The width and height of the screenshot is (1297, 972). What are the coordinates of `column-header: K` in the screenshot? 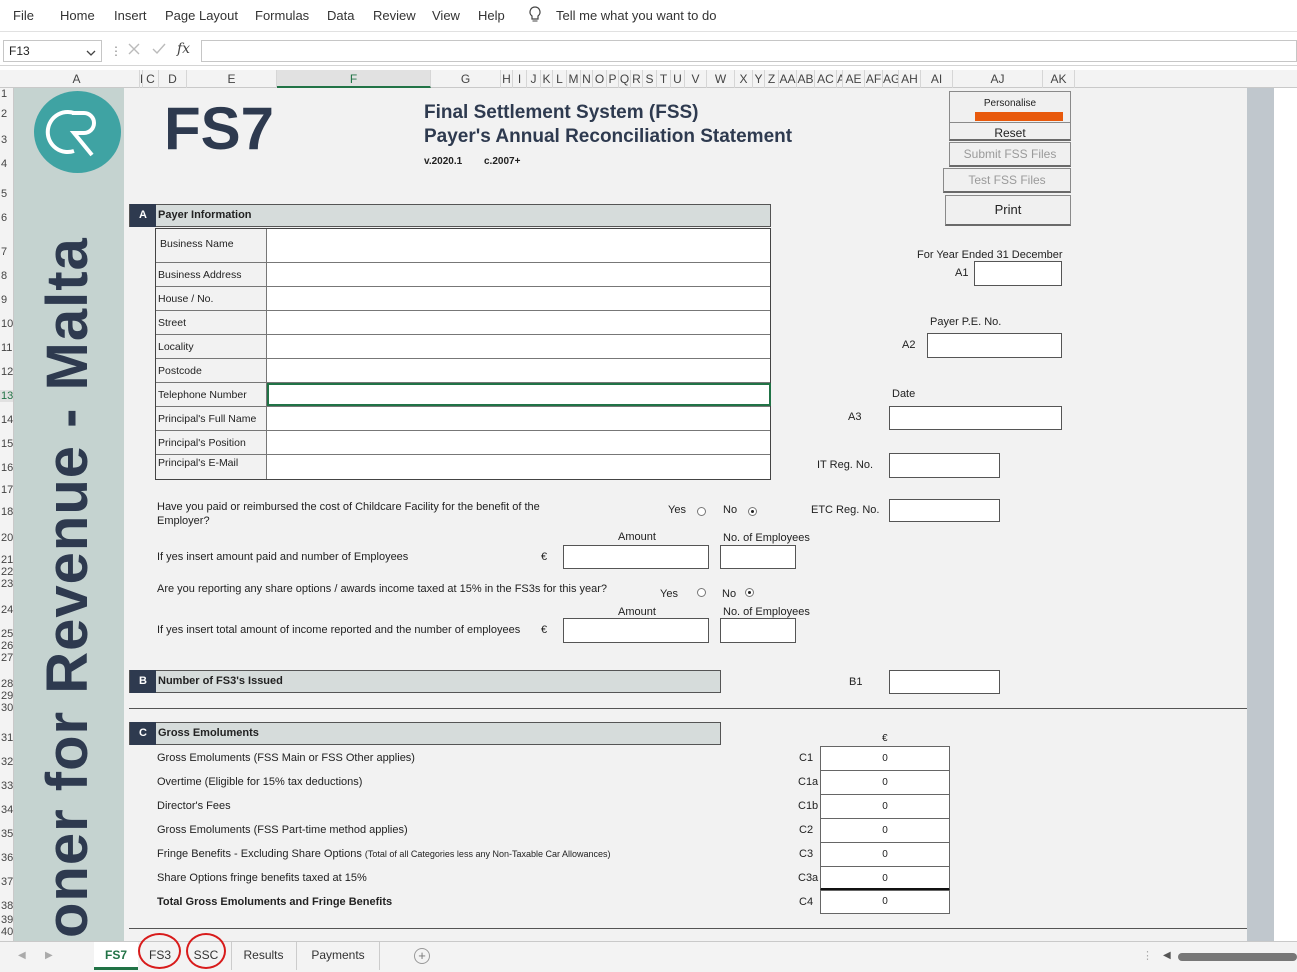 It's located at (547, 79).